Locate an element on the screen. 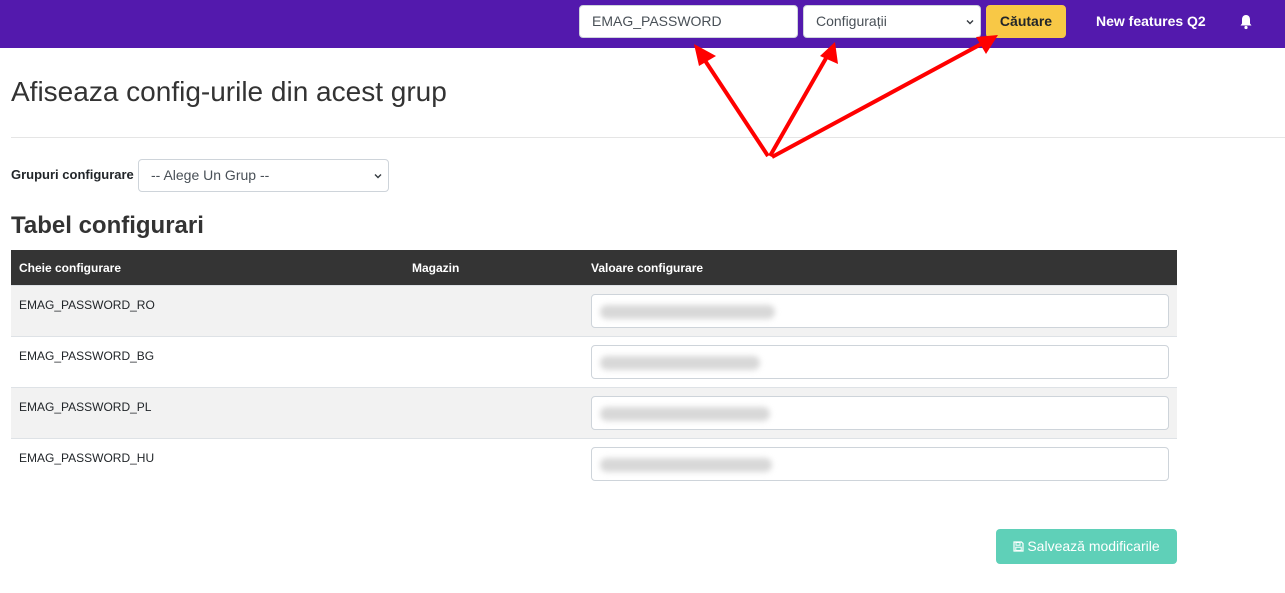 This screenshot has width=1285, height=593. table-row: EMAG_PASSWORD_BG is located at coordinates (594, 361).